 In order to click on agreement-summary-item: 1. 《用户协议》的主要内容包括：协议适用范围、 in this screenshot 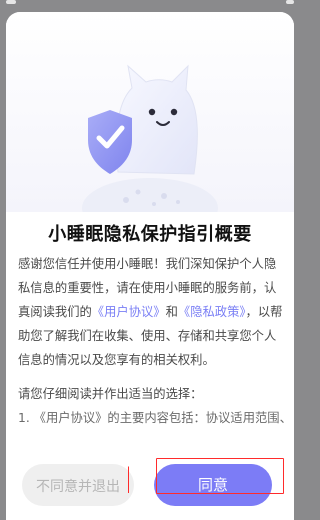, I will do `click(151, 418)`.